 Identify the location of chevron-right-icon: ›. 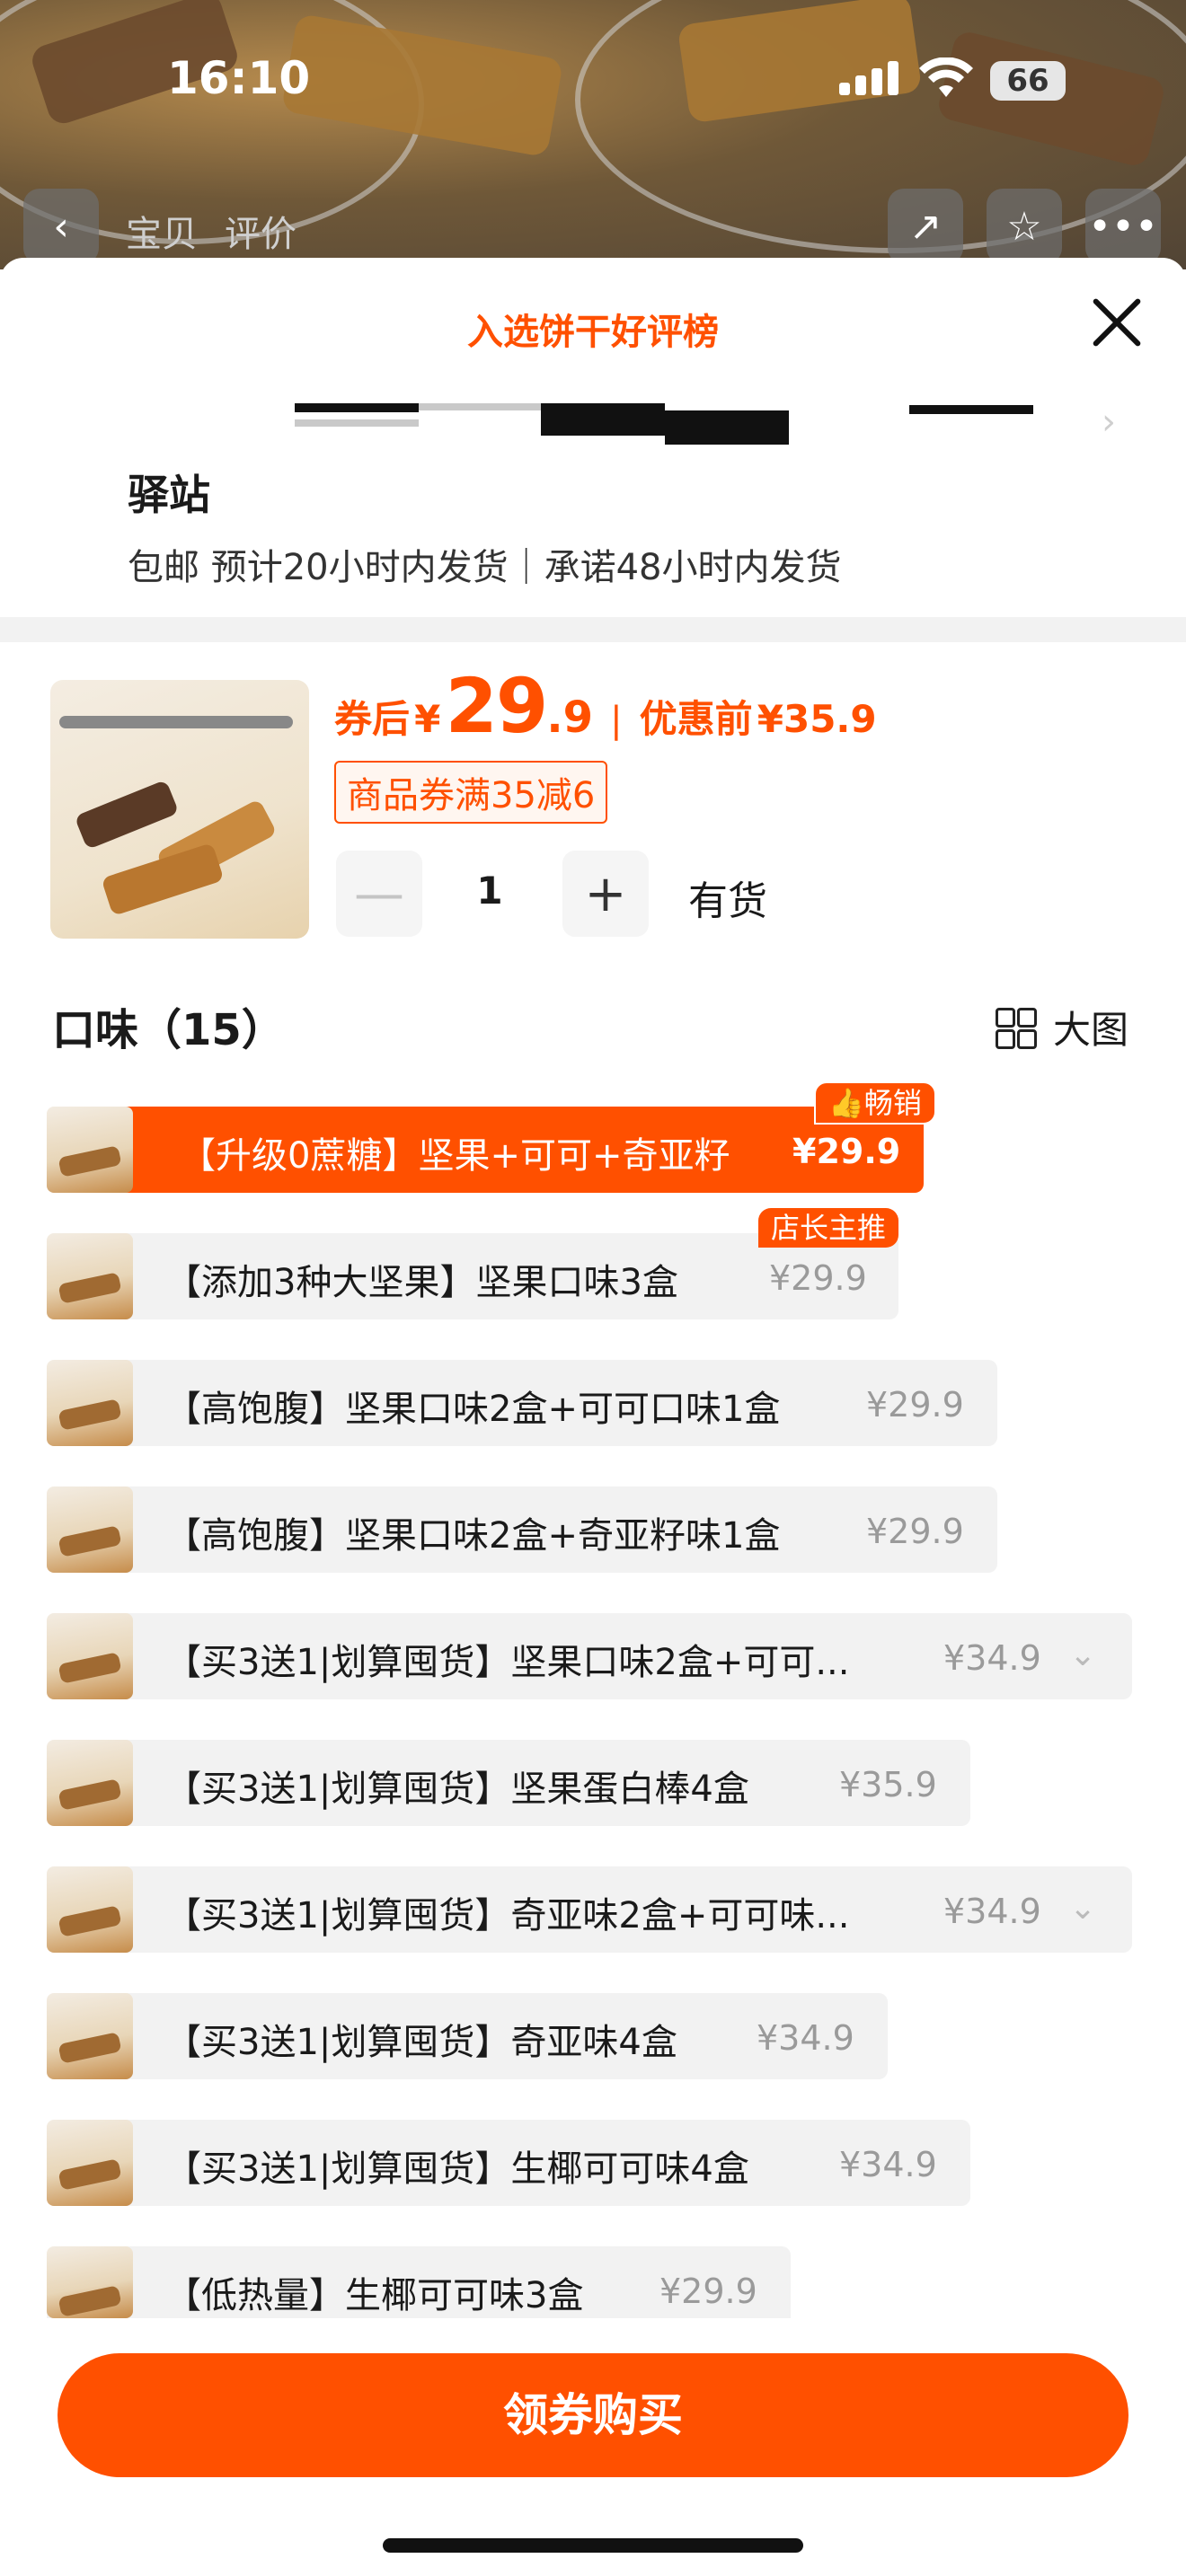
(1109, 422).